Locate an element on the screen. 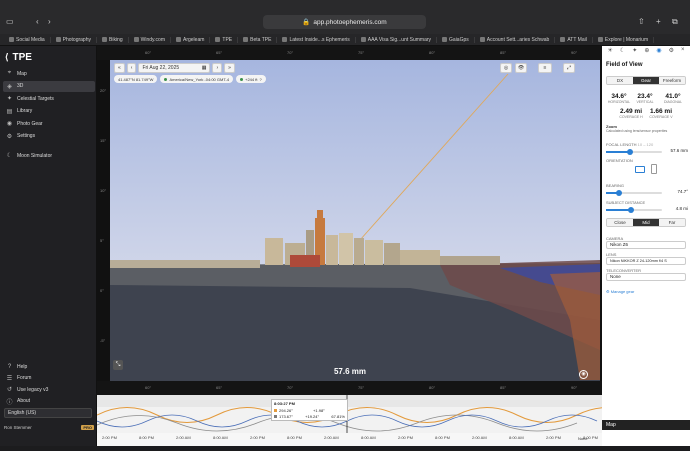 Image resolution: width=690 pixels, height=451 pixels. tab-mid: Mid is located at coordinates (646, 222).